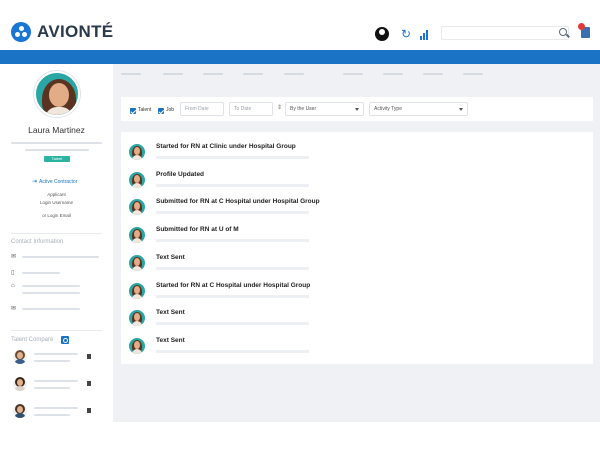 The height and width of the screenshot is (450, 600). Describe the element at coordinates (406, 34) in the screenshot. I see `refresh-icon: ↻` at that location.